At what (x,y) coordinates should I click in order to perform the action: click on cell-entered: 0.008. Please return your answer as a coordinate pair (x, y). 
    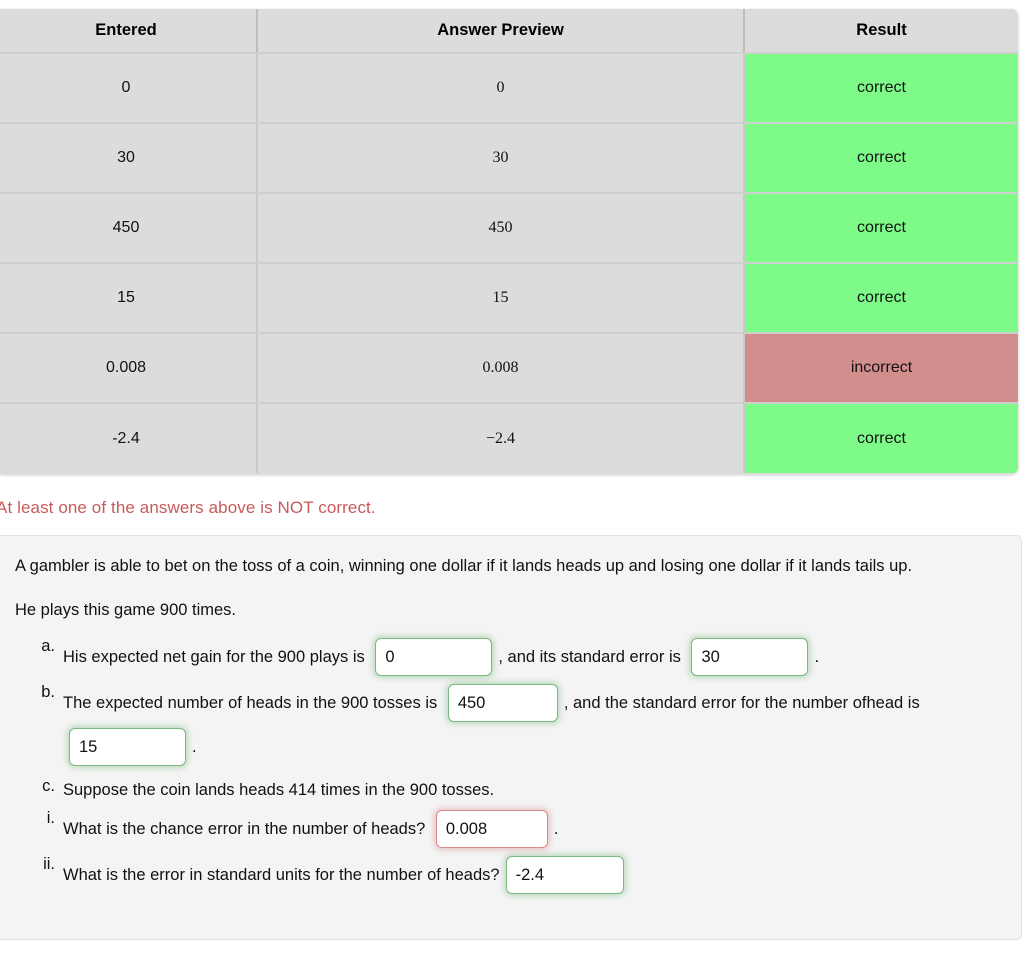
    Looking at the image, I should click on (129, 368).